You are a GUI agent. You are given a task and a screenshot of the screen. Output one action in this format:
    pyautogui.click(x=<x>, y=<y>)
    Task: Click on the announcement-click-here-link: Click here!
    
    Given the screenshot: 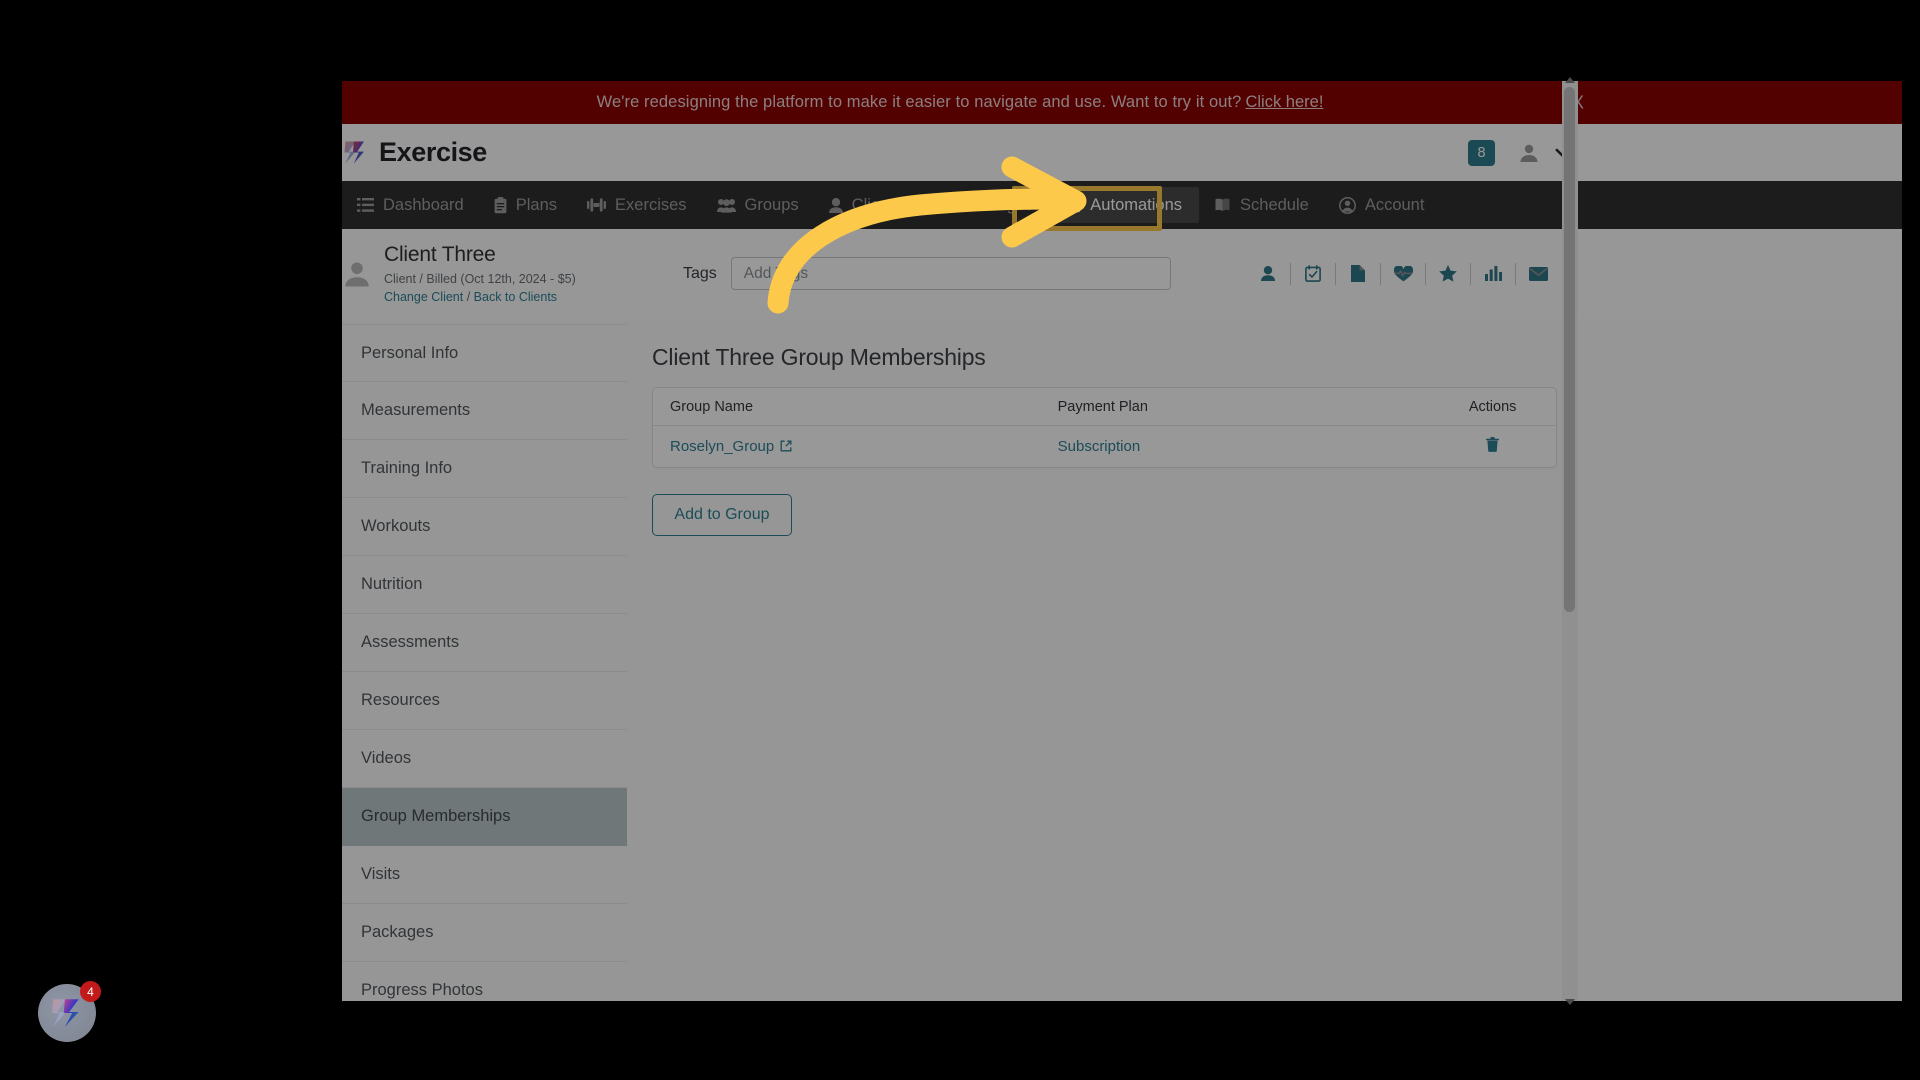 What is the action you would take?
    pyautogui.click(x=1284, y=102)
    